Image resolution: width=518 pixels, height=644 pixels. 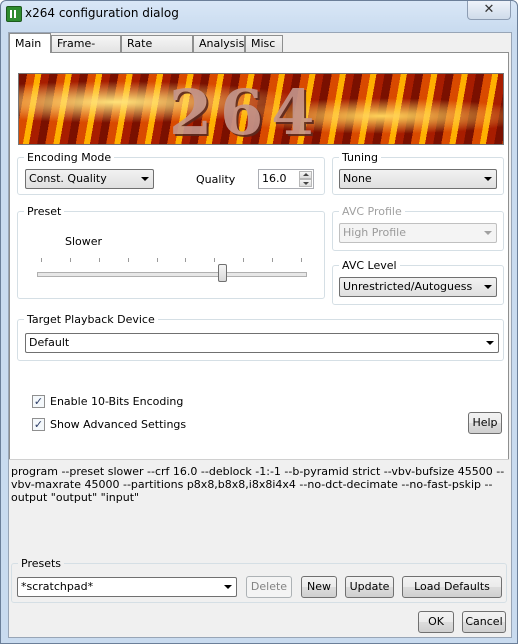 What do you see at coordinates (418, 233) in the screenshot?
I see `avc-profile-select: High Profile` at bounding box center [418, 233].